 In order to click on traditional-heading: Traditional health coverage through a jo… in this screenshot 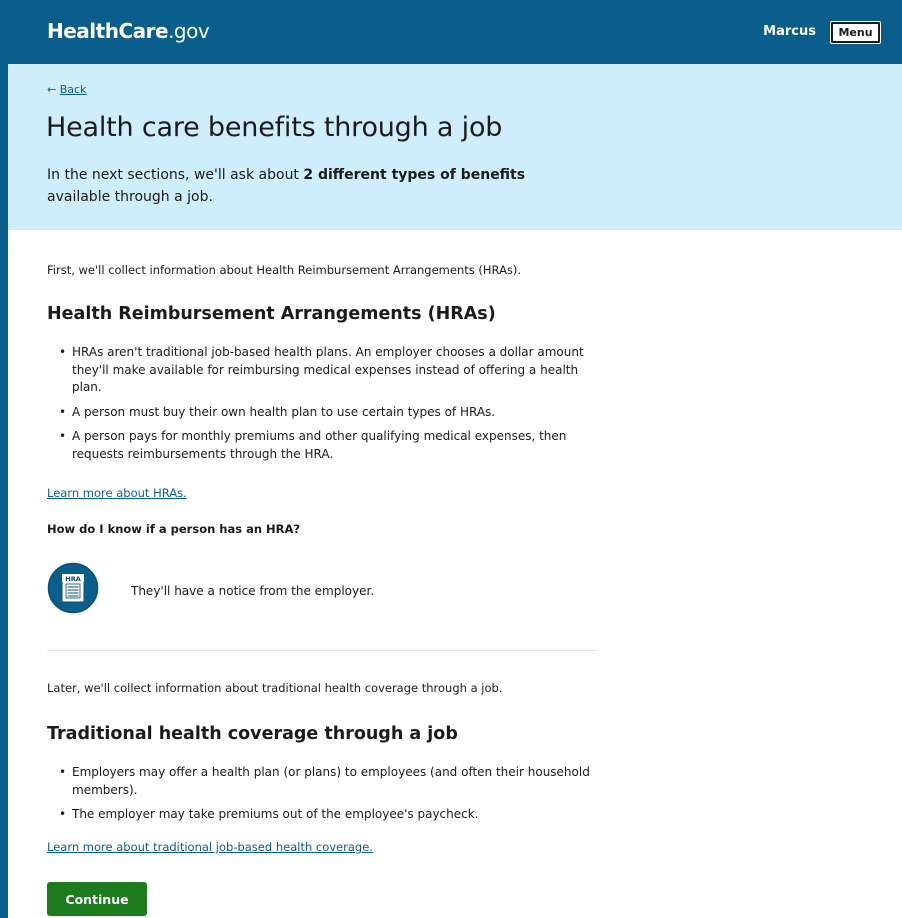, I will do `click(252, 734)`.